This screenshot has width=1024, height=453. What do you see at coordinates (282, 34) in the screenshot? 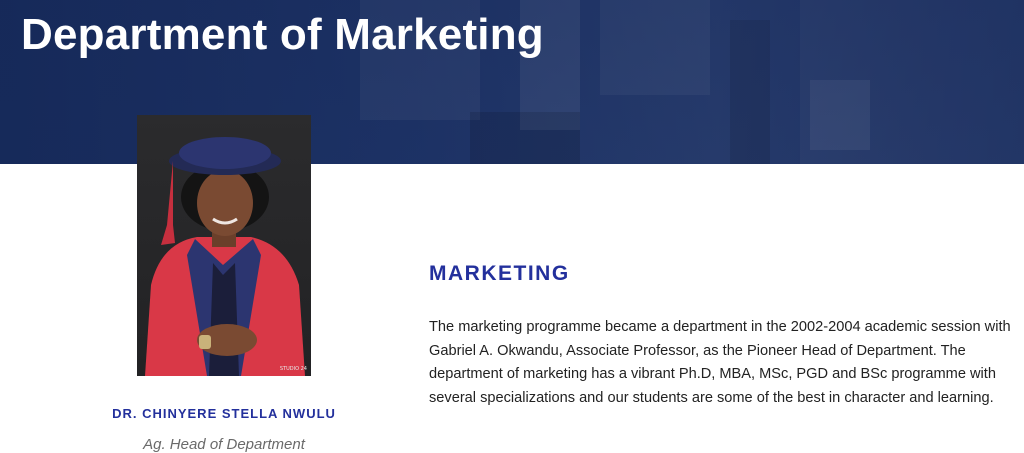
I see `page-title: Department of Marketing` at bounding box center [282, 34].